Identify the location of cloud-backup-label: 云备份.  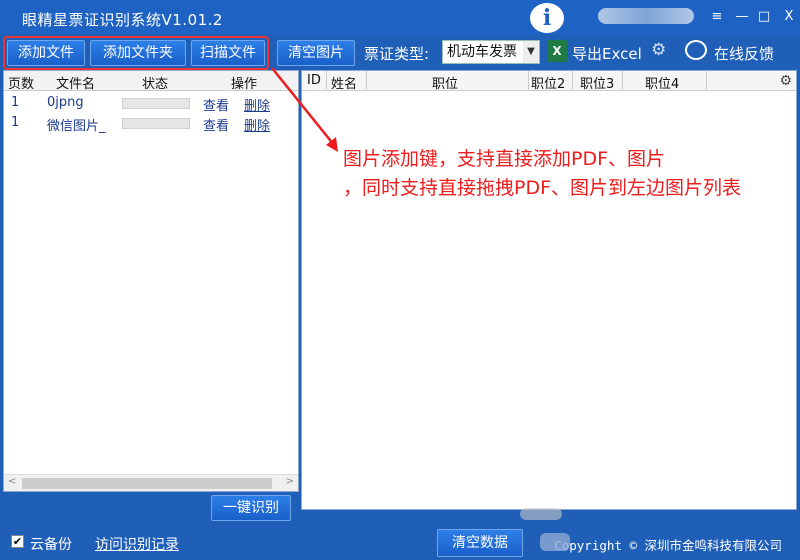
(51, 544).